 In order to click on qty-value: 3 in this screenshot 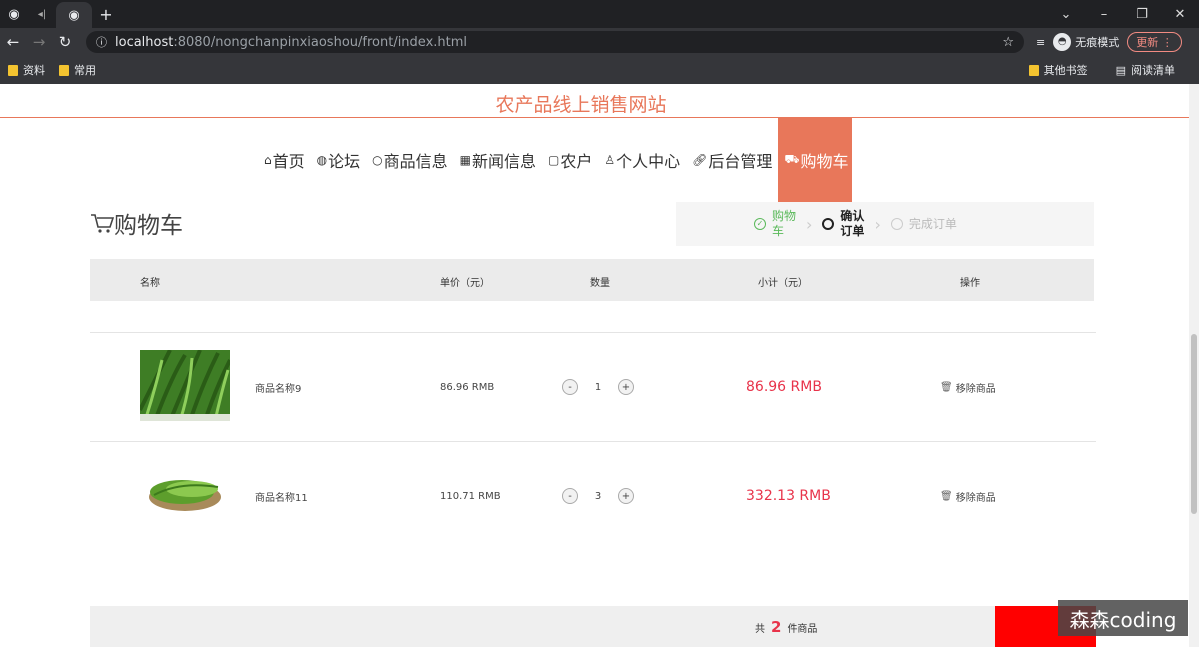, I will do `click(598, 496)`.